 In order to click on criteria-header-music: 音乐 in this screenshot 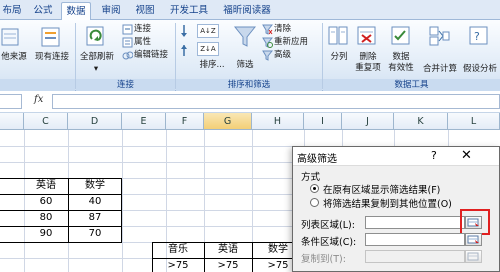, I will do `click(178, 250)`.